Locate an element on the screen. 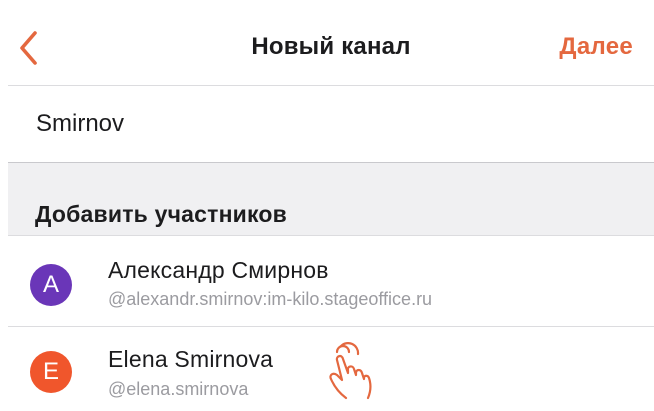 This screenshot has height=411, width=654. contact-name: Elena Smirnova is located at coordinates (191, 359).